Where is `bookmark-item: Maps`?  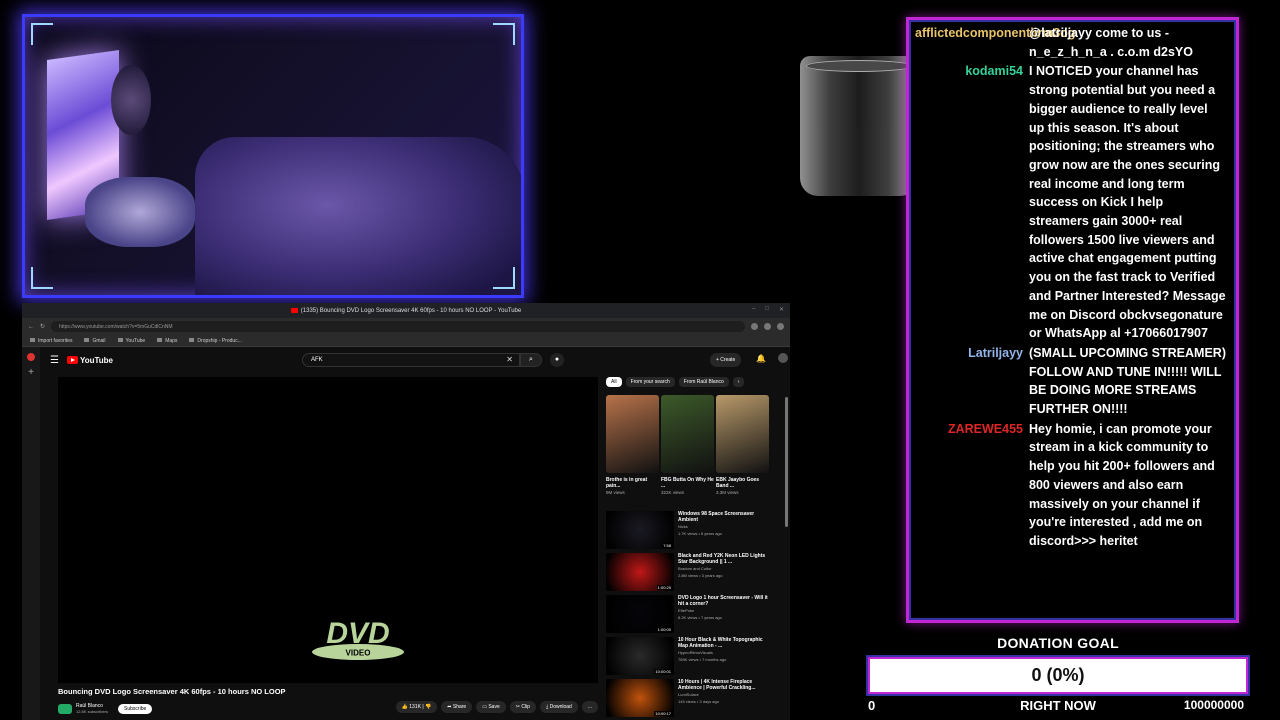 bookmark-item: Maps is located at coordinates (167, 341).